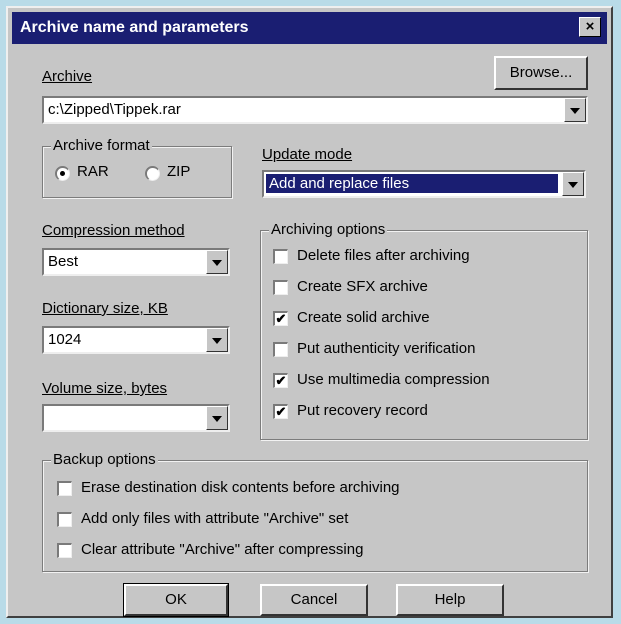 This screenshot has height=624, width=621. Describe the element at coordinates (113, 230) in the screenshot. I see `compression-method-label: Compression method` at that location.